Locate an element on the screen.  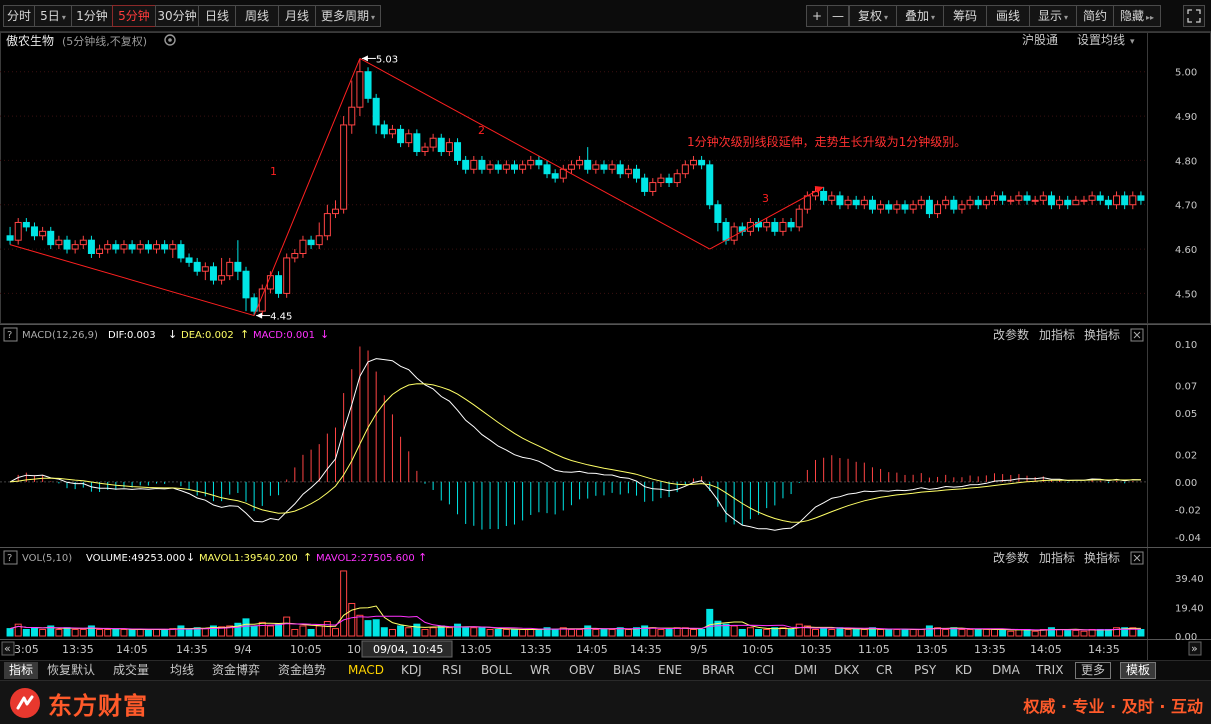
indicator-tab-5: 资金趋势 is located at coordinates (302, 670).